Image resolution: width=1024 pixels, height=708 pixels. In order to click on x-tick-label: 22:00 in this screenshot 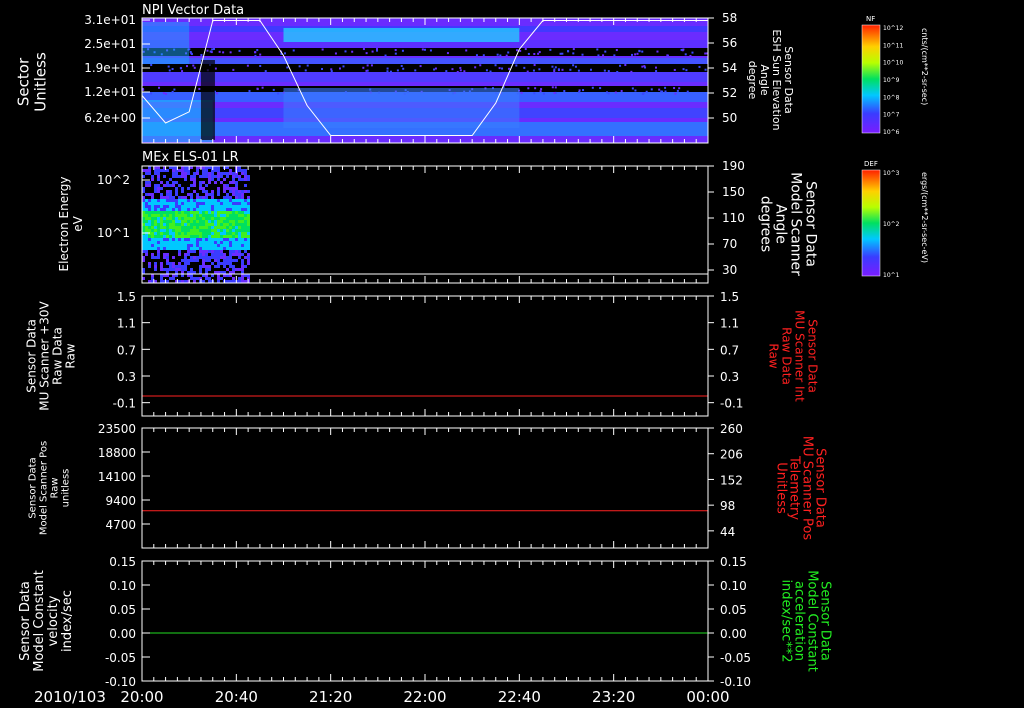, I will do `click(424, 697)`.